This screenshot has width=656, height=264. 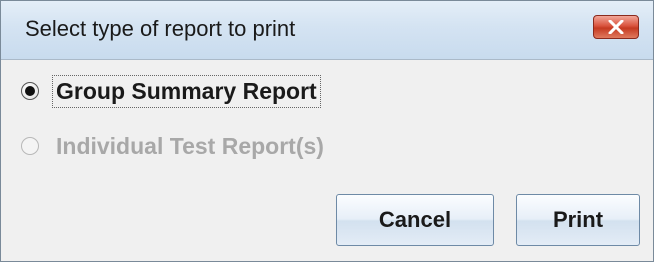 I want to click on print-button: Print, so click(x=578, y=220).